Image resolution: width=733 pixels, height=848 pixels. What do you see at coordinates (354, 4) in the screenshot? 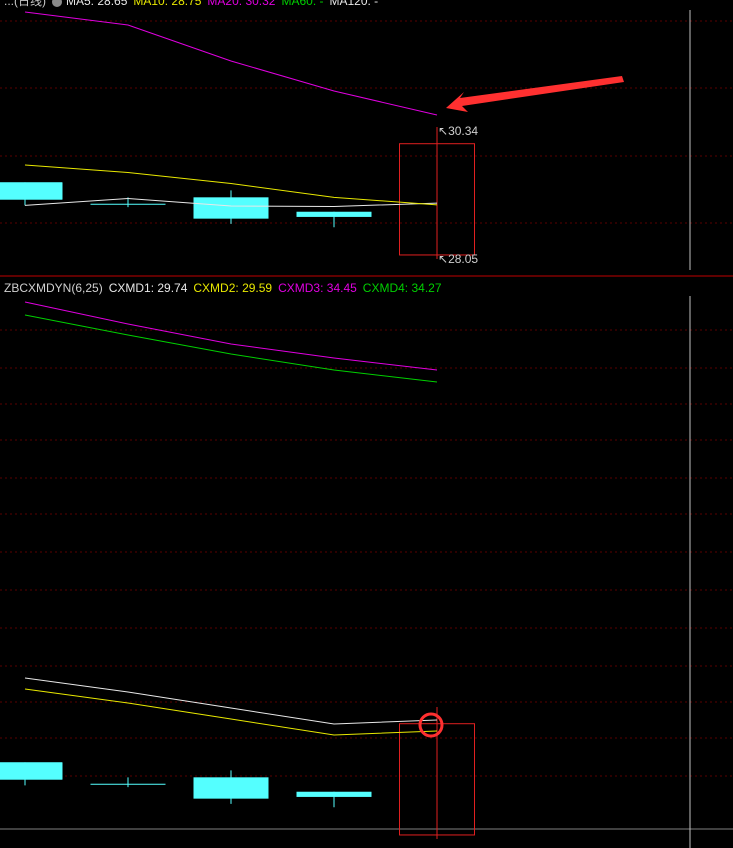
I see `legend-ma120: MA120: -` at bounding box center [354, 4].